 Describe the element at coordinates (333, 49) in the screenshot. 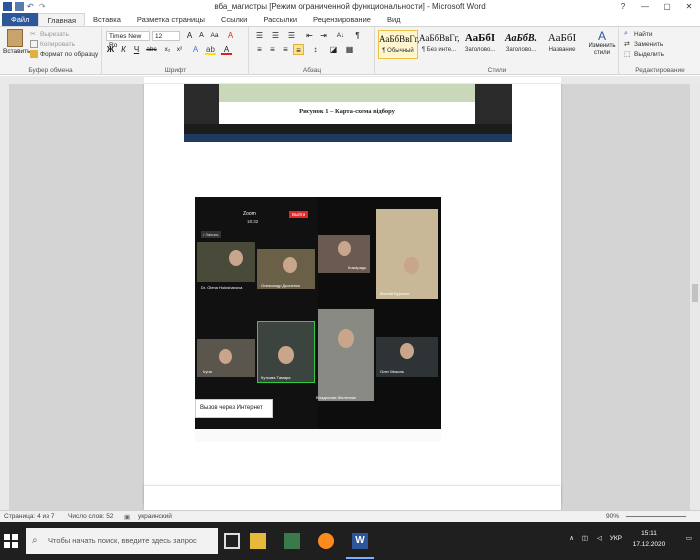

I see `shading-icon: ◪` at that location.